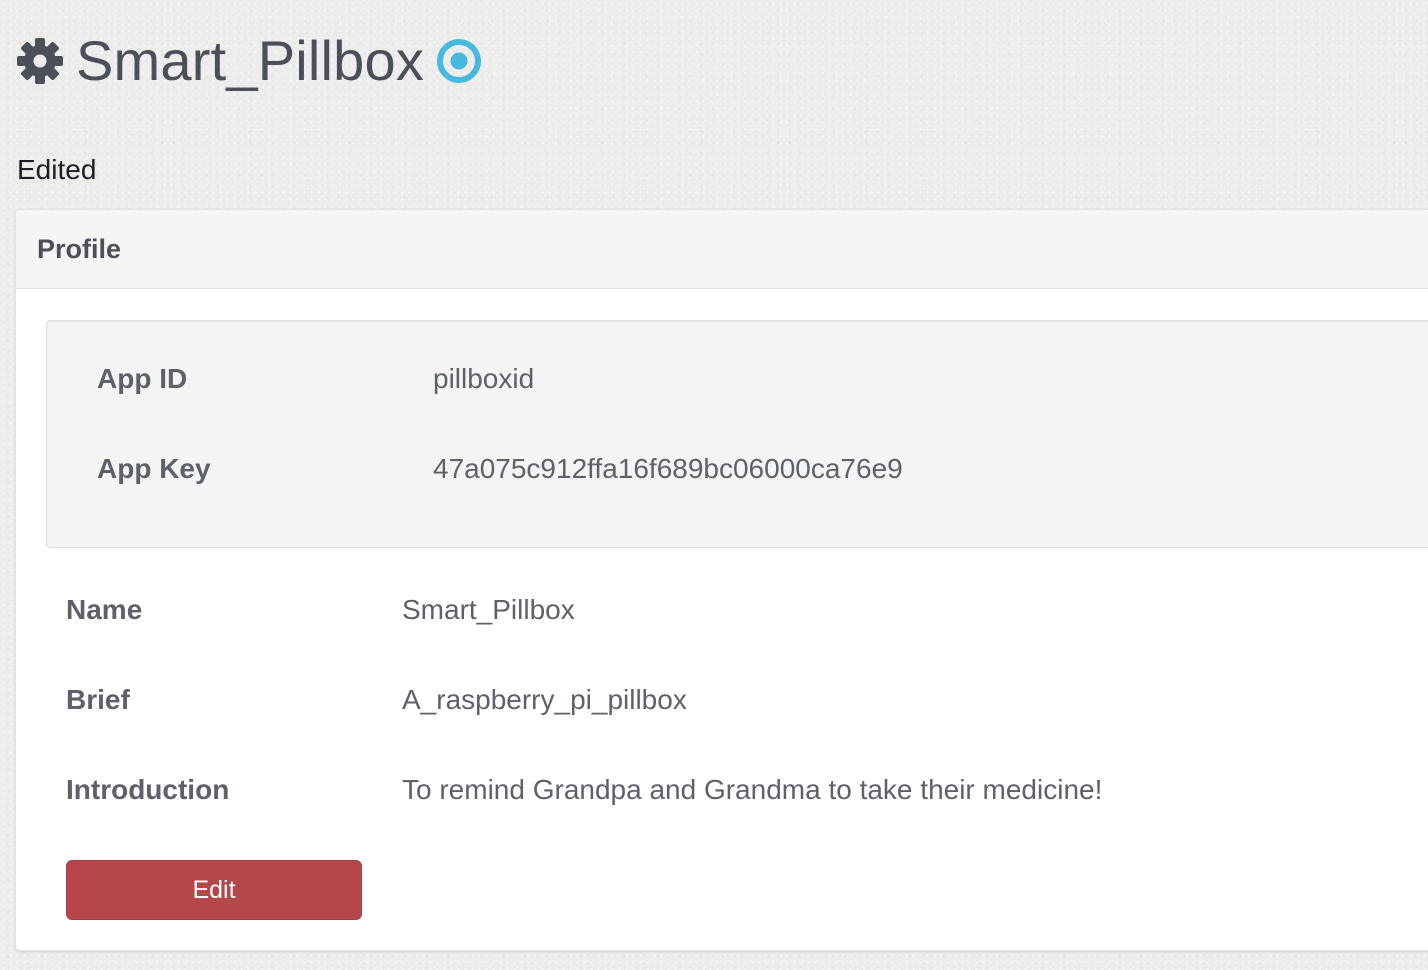 The image size is (1428, 970). I want to click on gear-icon, so click(40, 61).